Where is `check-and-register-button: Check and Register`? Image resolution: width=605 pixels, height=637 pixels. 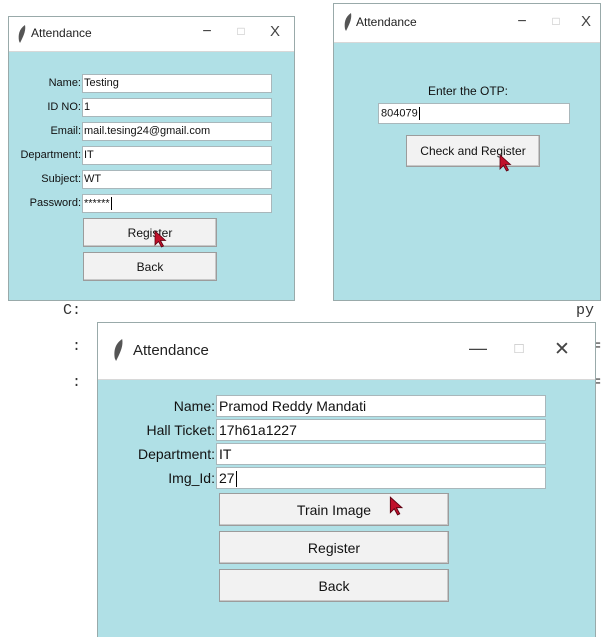
check-and-register-button: Check and Register is located at coordinates (473, 151).